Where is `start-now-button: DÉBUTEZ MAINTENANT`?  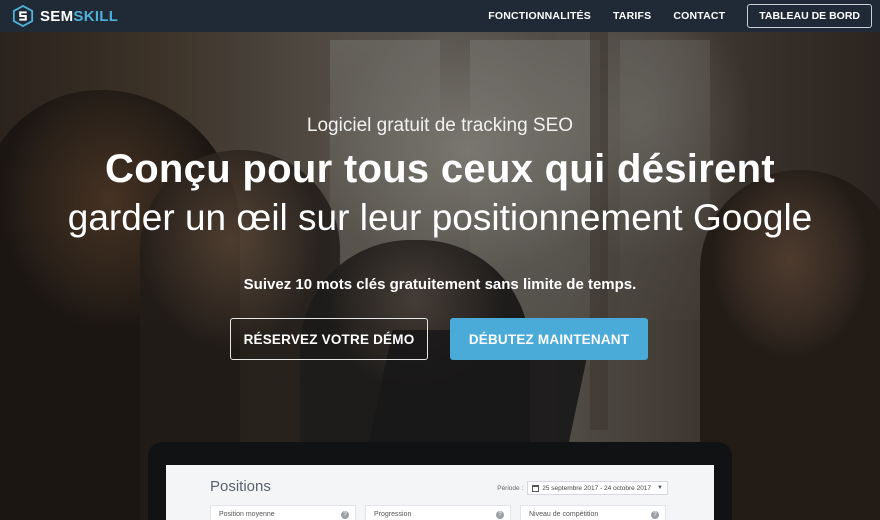 start-now-button: DÉBUTEZ MAINTENANT is located at coordinates (549, 339).